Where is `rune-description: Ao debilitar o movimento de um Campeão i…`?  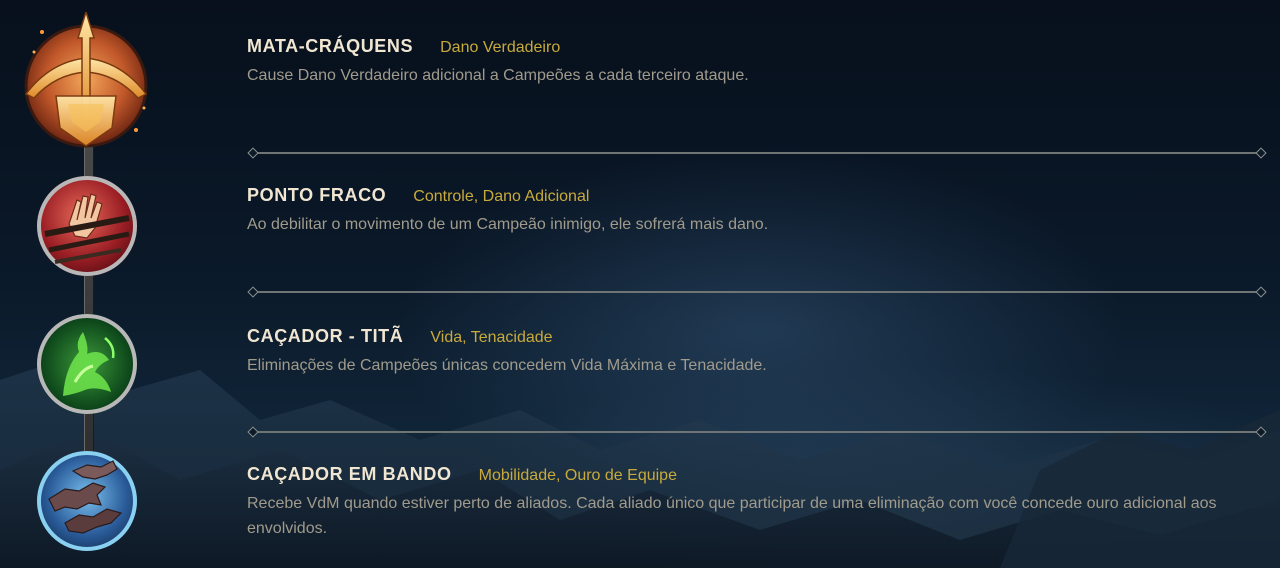 rune-description: Ao debilitar o movimento de um Campeão i… is located at coordinates (508, 224).